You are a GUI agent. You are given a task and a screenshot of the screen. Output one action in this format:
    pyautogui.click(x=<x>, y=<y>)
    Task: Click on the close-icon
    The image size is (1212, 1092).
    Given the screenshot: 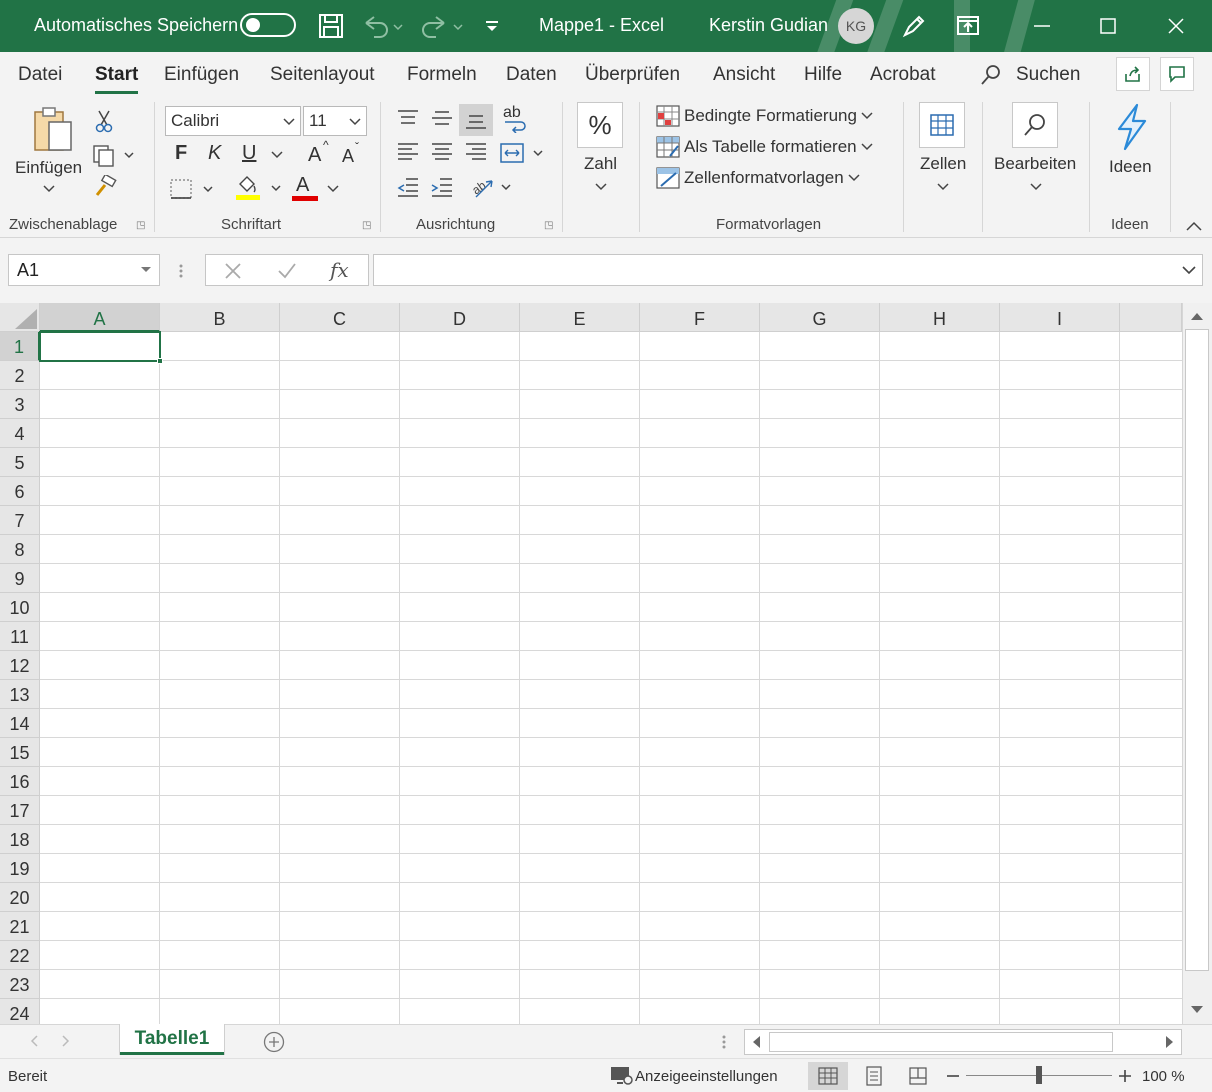 What is the action you would take?
    pyautogui.click(x=1176, y=26)
    